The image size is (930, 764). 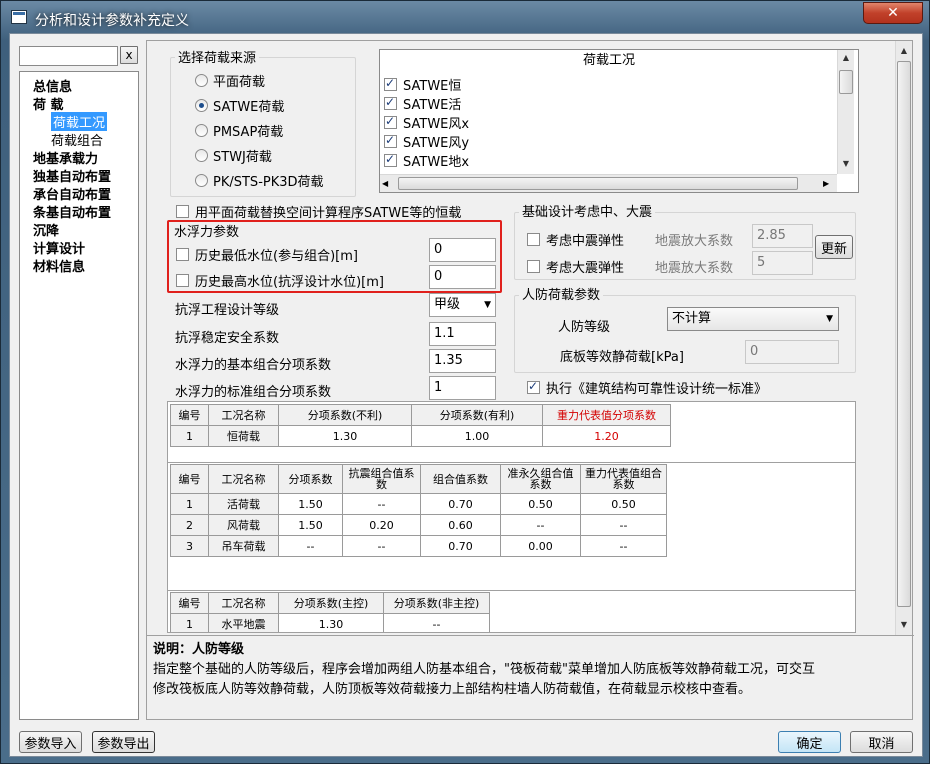 I want to click on radio-satwe-load: SATWE荷载, so click(x=239, y=105).